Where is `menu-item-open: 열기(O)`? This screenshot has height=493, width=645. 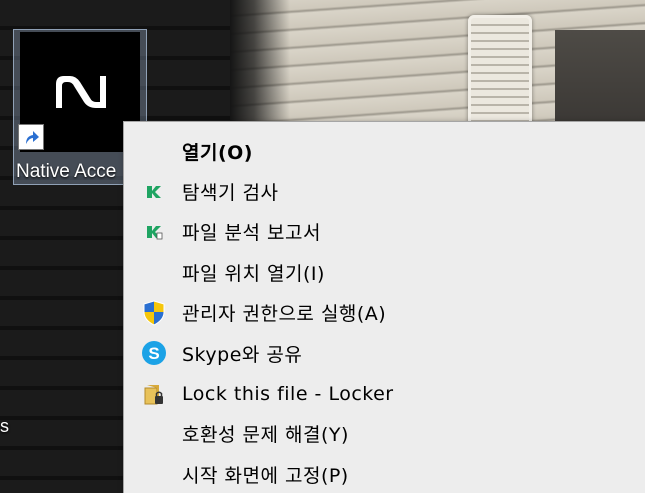
menu-item-open: 열기(O) is located at coordinates (384, 151).